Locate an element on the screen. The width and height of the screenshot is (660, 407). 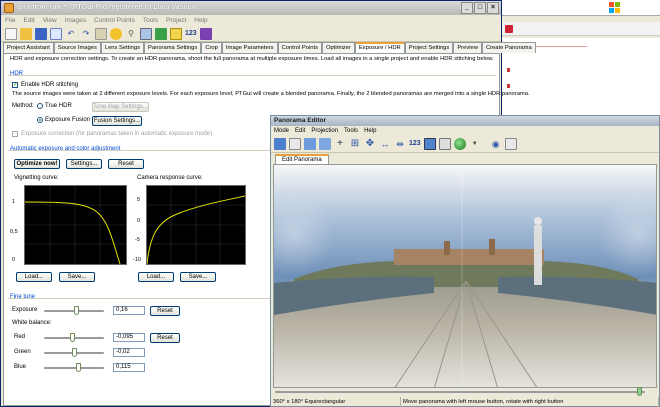
maximize-button: □ is located at coordinates (480, 8).